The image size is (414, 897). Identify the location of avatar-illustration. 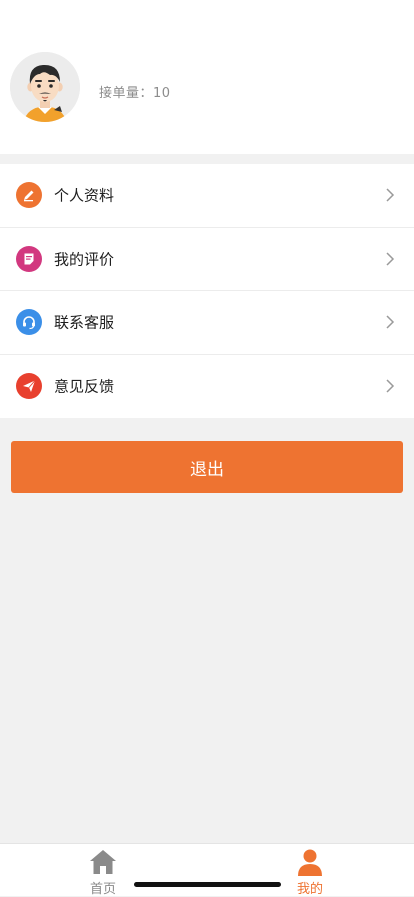
(45, 87).